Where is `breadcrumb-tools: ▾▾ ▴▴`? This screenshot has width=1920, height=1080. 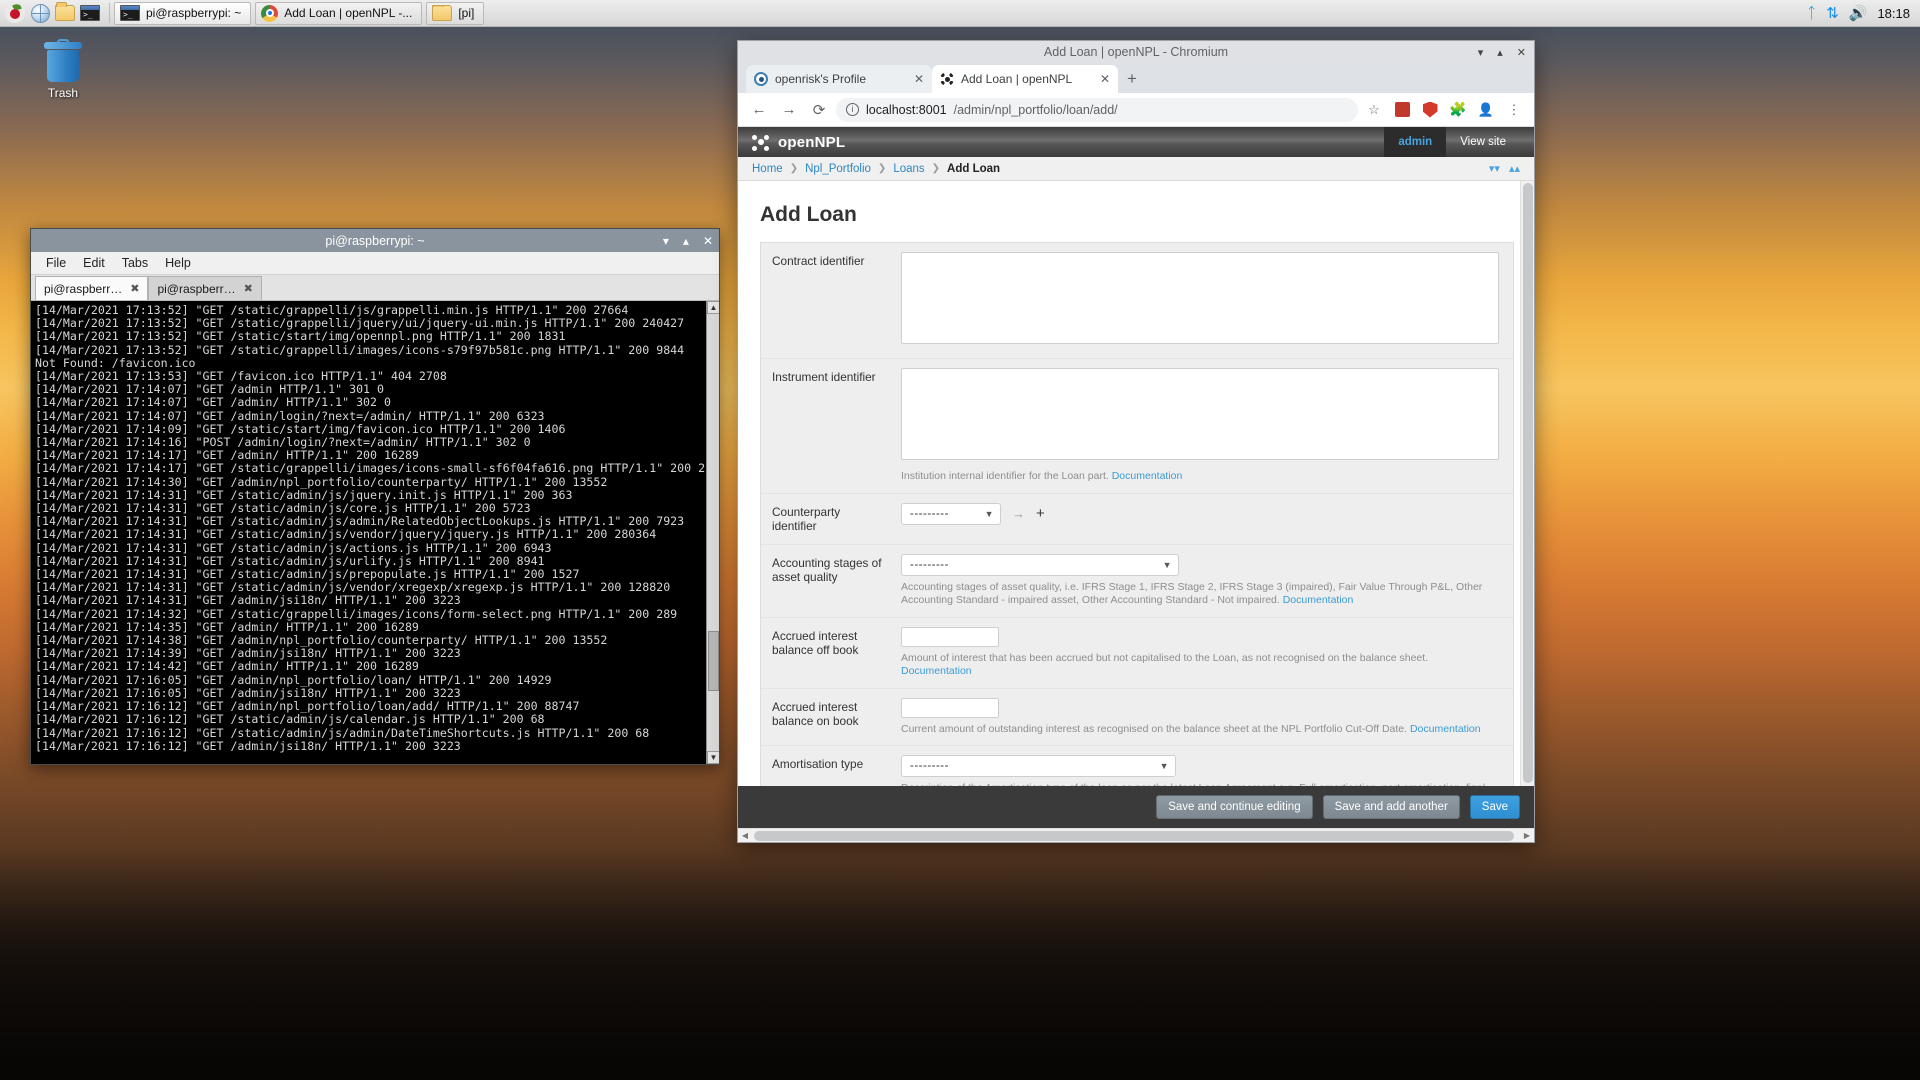
breadcrumb-tools: ▾▾ ▴▴ is located at coordinates (1504, 168).